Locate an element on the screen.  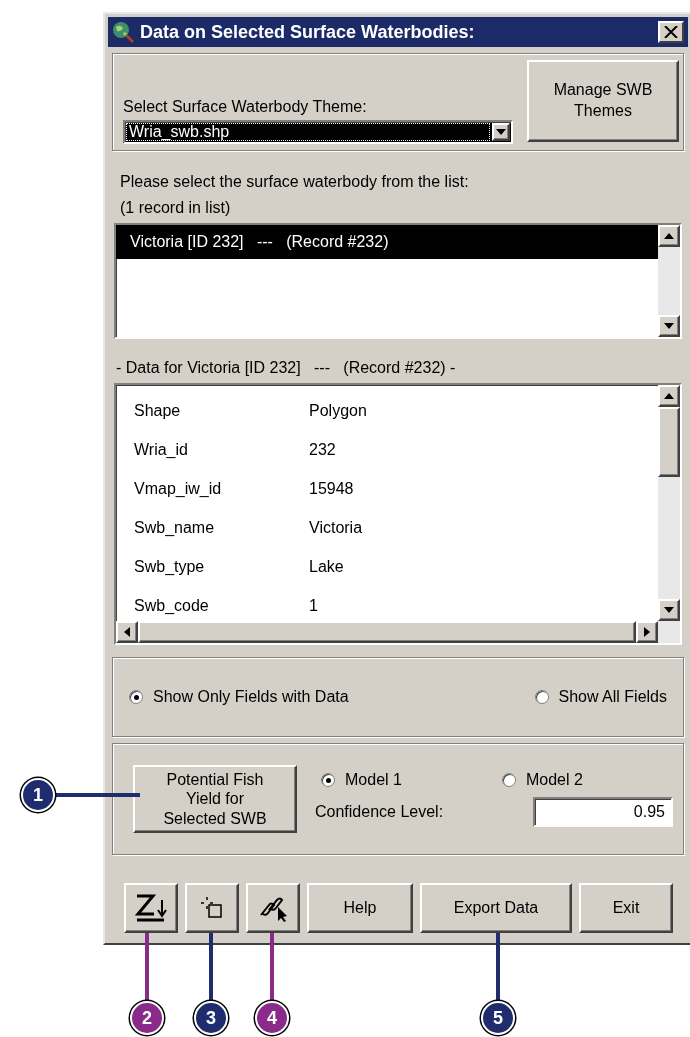
waterbody-listbox: Victoria [ID 232] --- (Record #232) is located at coordinates (398, 281).